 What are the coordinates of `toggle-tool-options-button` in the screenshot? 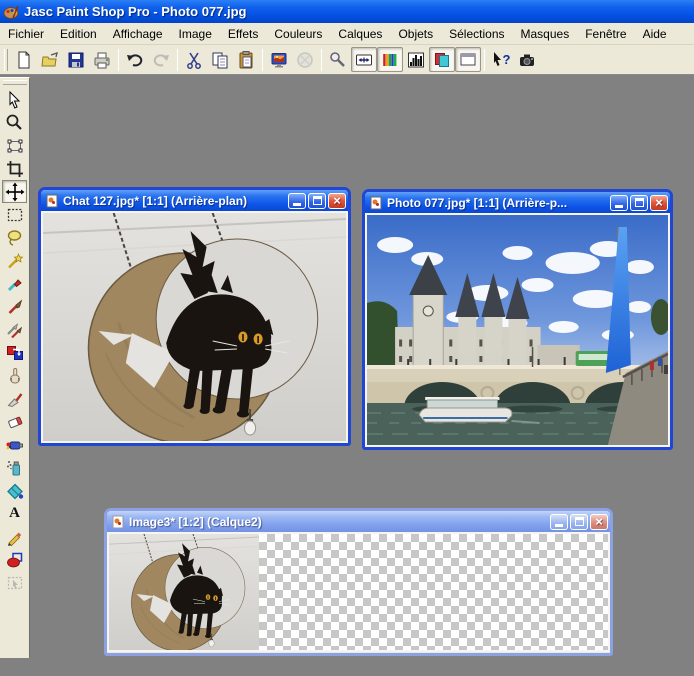 It's located at (364, 59).